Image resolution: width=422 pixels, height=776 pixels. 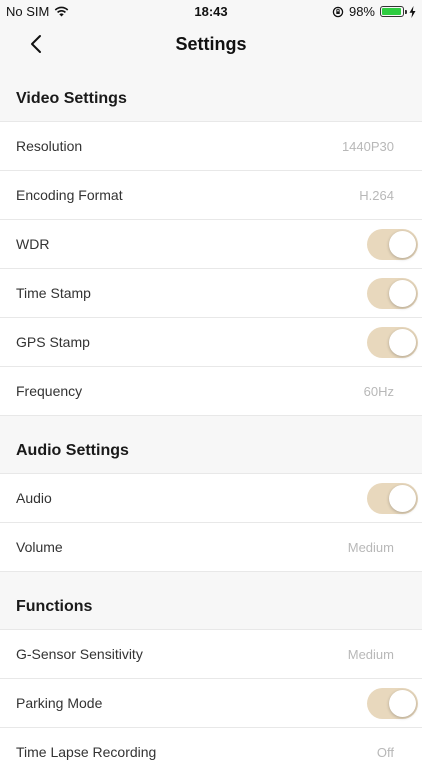 I want to click on time-stamp-toggle, so click(x=392, y=293).